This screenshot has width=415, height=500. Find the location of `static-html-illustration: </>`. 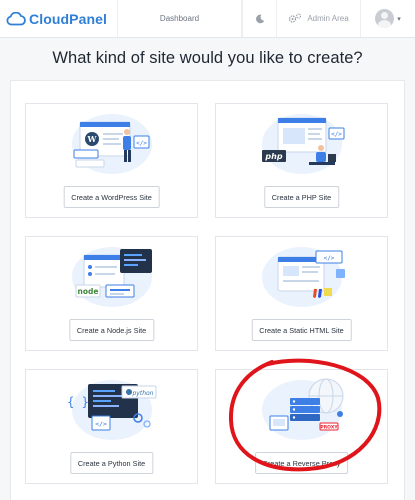

static-html-illustration: </> is located at coordinates (303, 277).